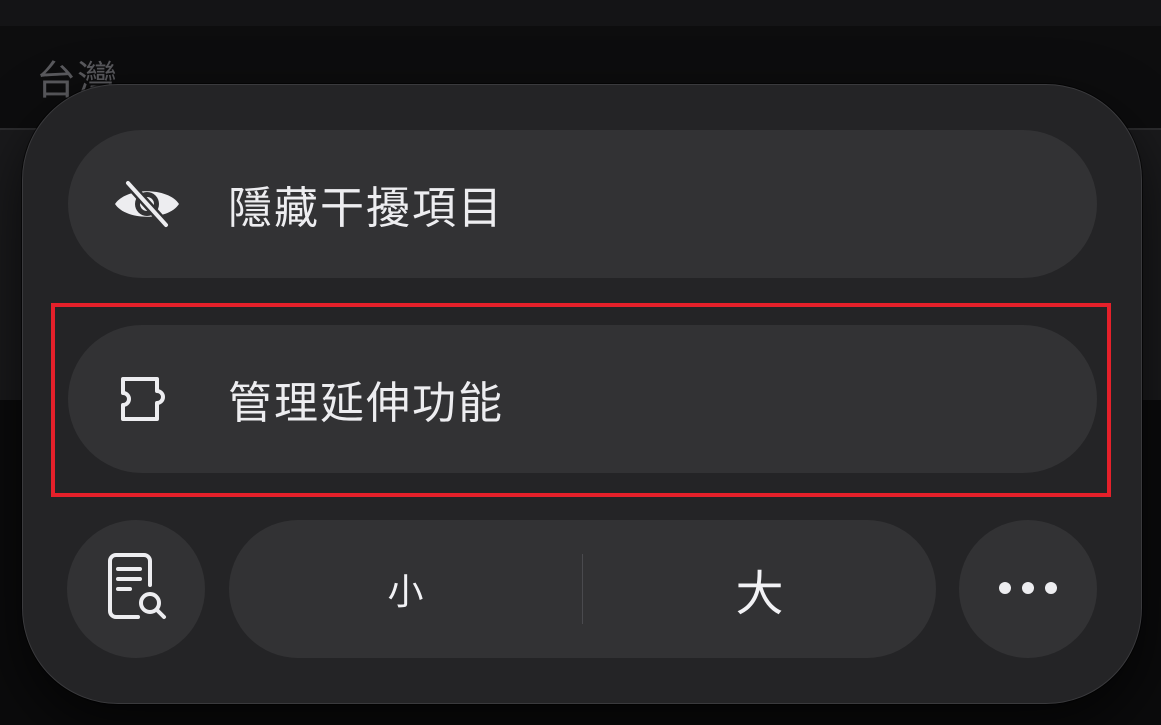 This screenshot has width=1161, height=725. What do you see at coordinates (147, 204) in the screenshot?
I see `eye-slash-icon` at bounding box center [147, 204].